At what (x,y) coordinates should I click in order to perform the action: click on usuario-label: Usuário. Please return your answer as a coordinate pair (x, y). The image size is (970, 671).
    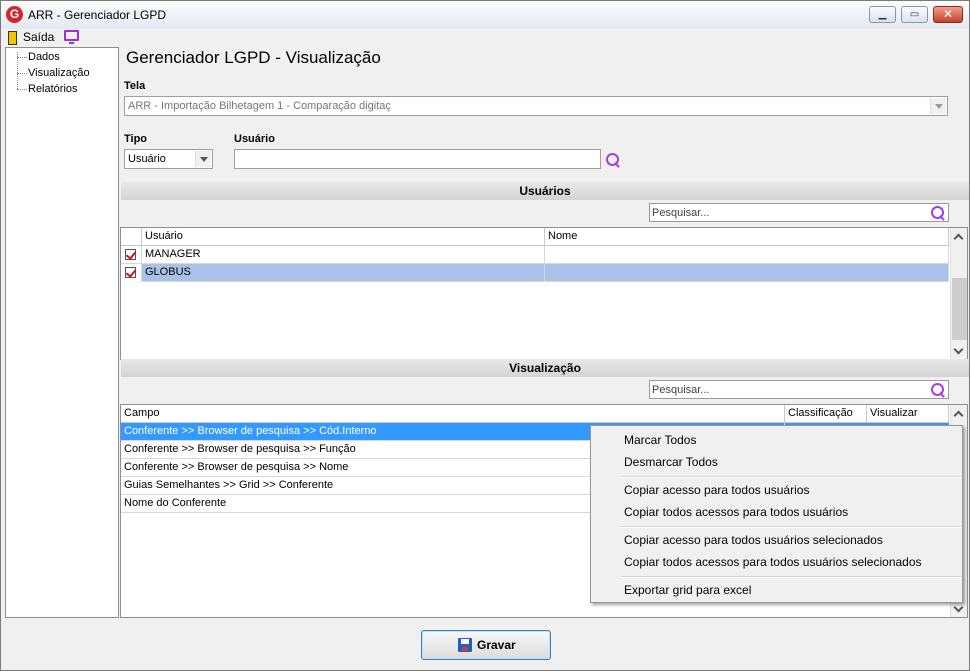
    Looking at the image, I should click on (254, 139).